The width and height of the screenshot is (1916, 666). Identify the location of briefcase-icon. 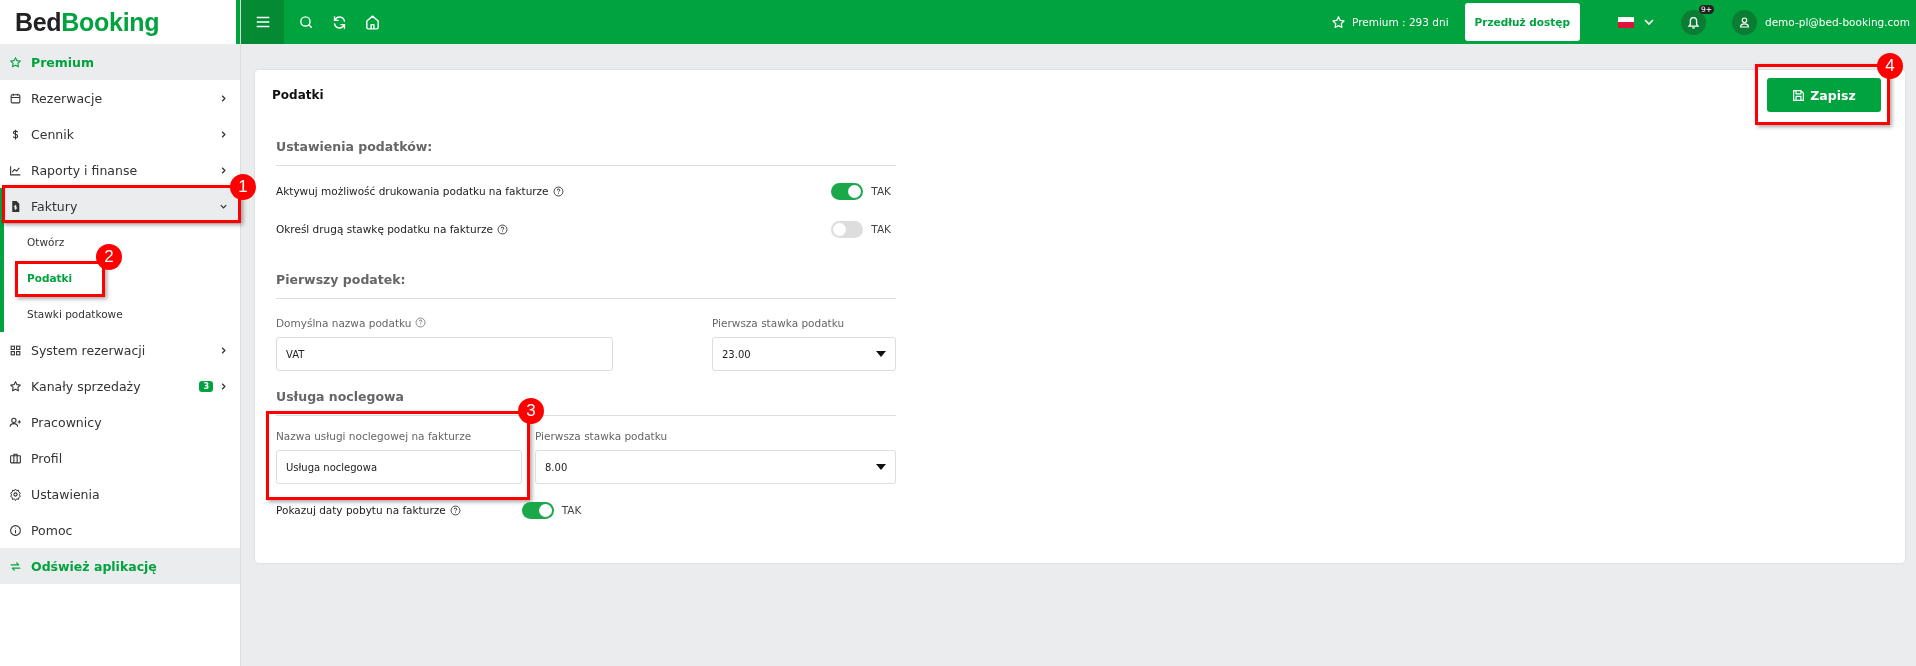
(15, 458).